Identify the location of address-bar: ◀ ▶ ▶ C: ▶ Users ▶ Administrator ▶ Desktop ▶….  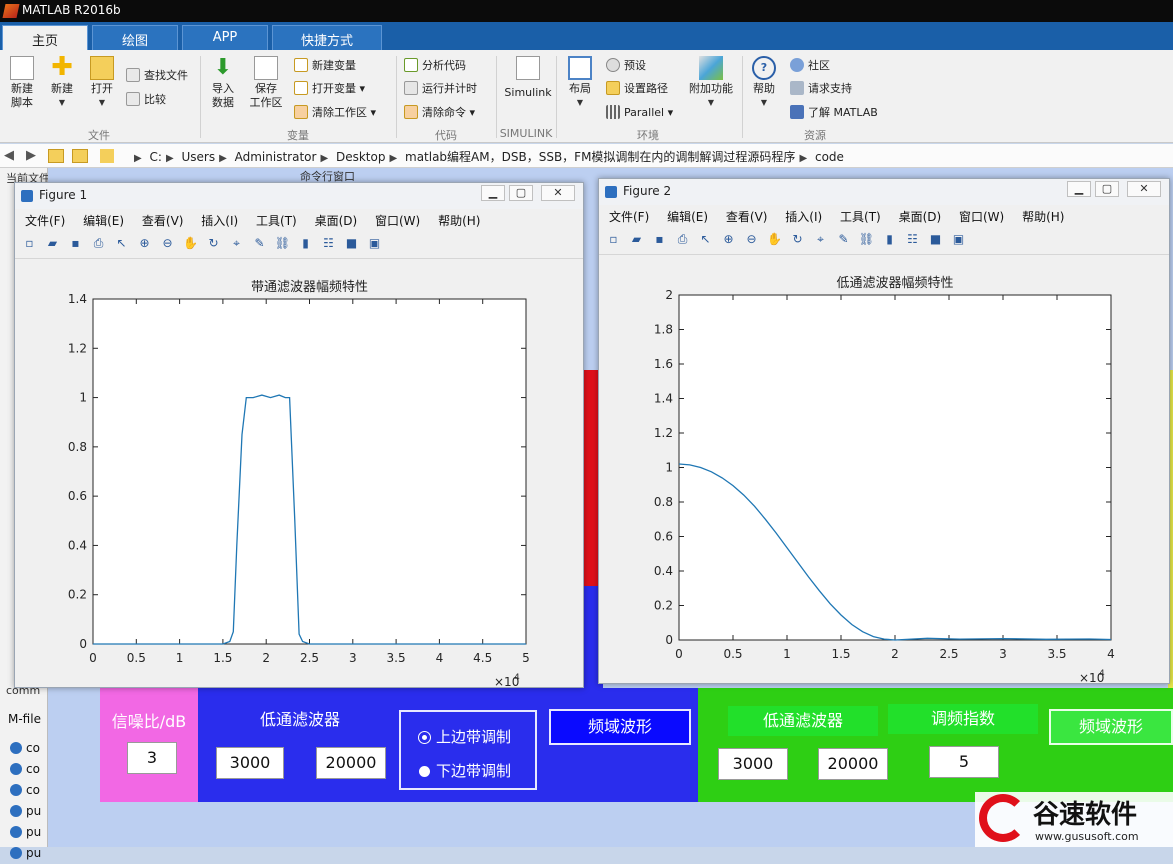
(586, 156).